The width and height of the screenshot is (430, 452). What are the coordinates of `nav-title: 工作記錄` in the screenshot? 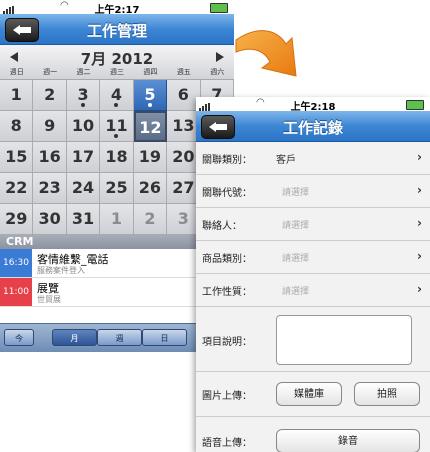 It's located at (312, 128).